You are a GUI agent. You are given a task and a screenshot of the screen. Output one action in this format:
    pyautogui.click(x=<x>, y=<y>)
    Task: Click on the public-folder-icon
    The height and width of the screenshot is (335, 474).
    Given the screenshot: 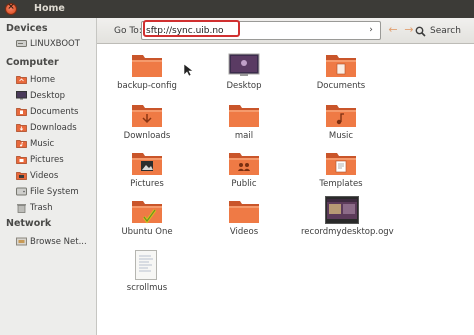 What is the action you would take?
    pyautogui.click(x=244, y=164)
    